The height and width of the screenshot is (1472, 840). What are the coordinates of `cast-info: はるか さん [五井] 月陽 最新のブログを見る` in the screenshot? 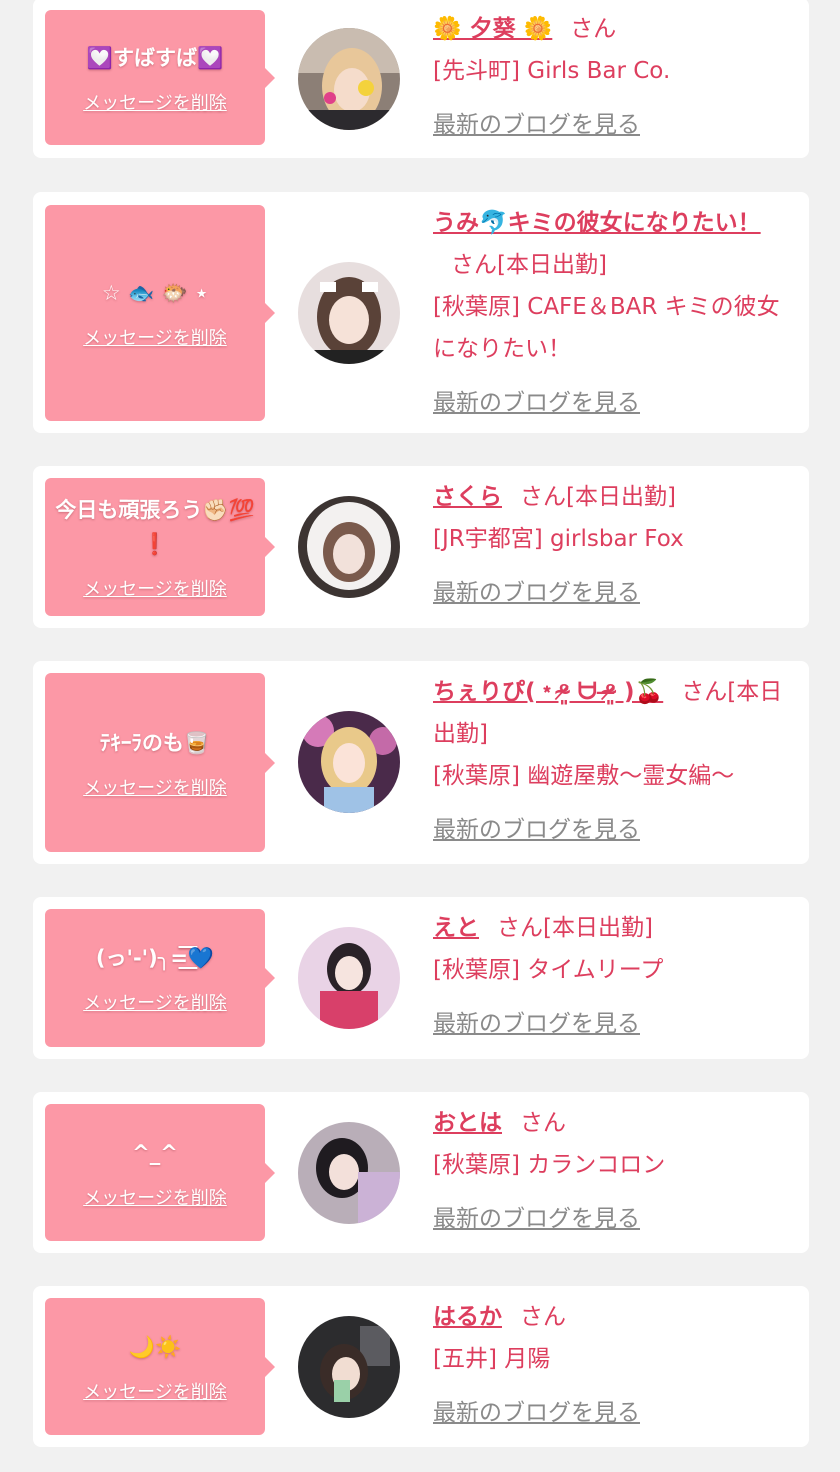 It's located at (614, 1365).